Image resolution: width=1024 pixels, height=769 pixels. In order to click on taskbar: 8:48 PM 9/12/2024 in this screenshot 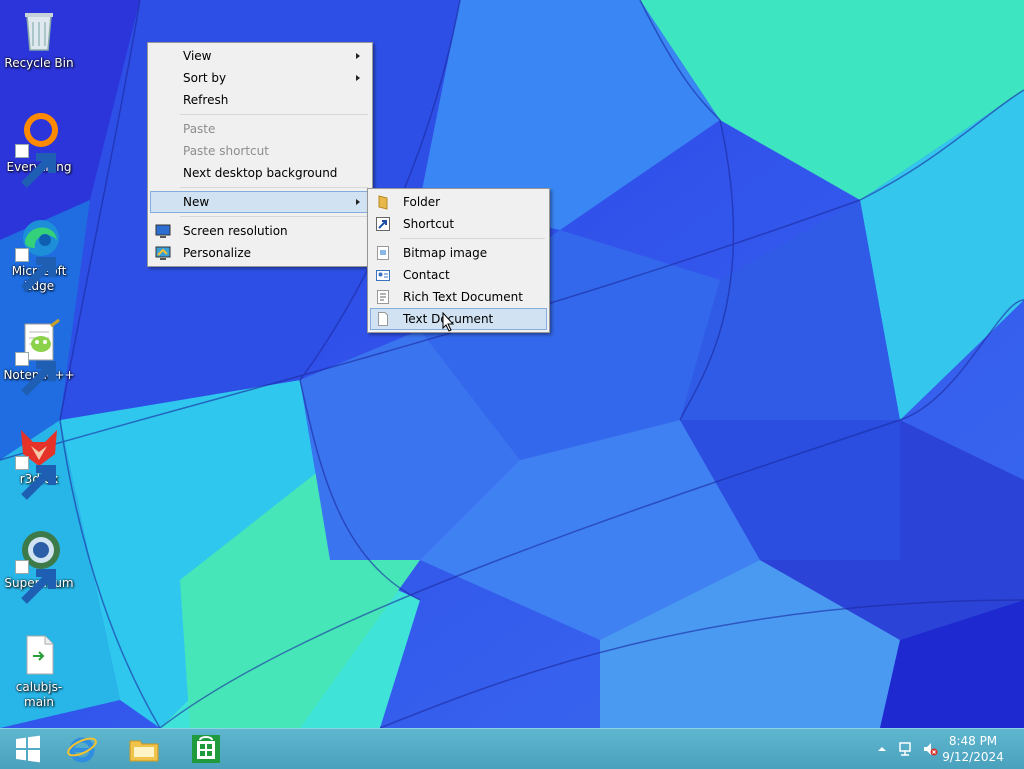, I will do `click(512, 748)`.